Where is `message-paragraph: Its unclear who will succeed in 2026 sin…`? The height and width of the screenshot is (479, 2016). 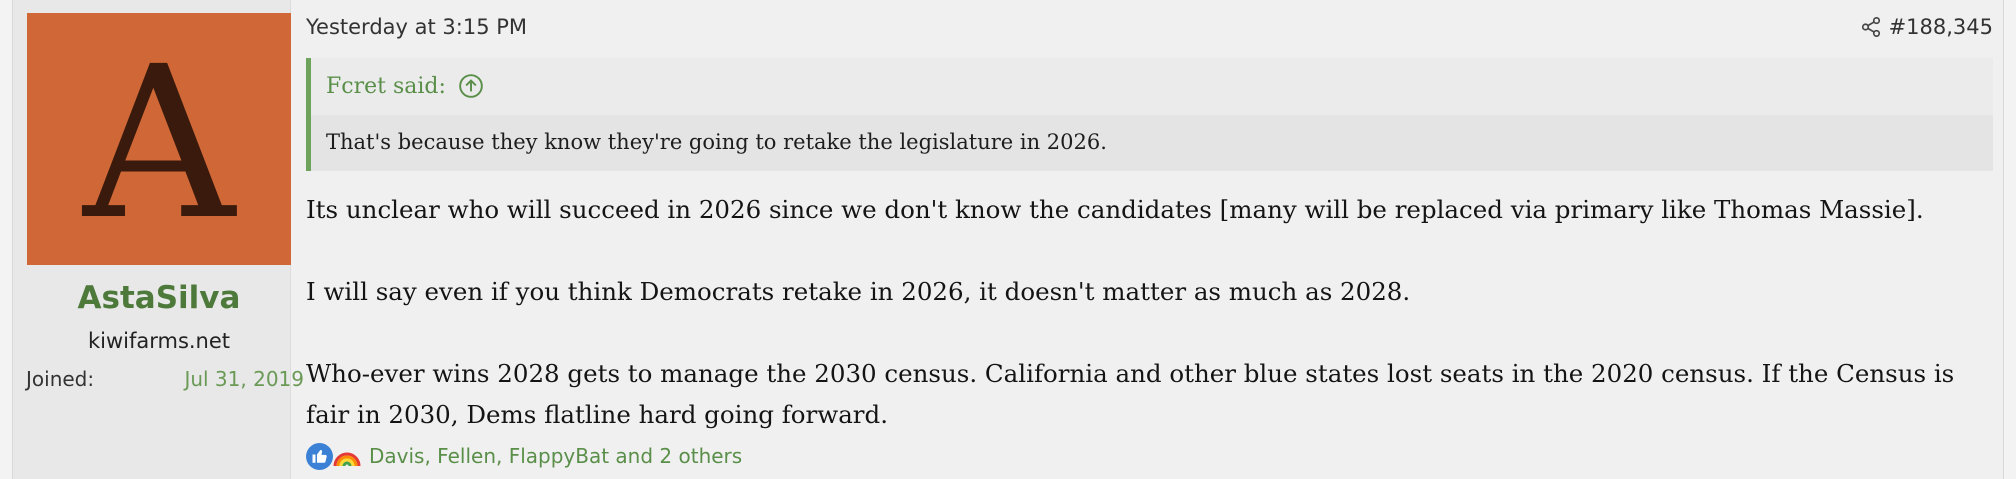 message-paragraph: Its unclear who will succeed in 2026 sin… is located at coordinates (1115, 209).